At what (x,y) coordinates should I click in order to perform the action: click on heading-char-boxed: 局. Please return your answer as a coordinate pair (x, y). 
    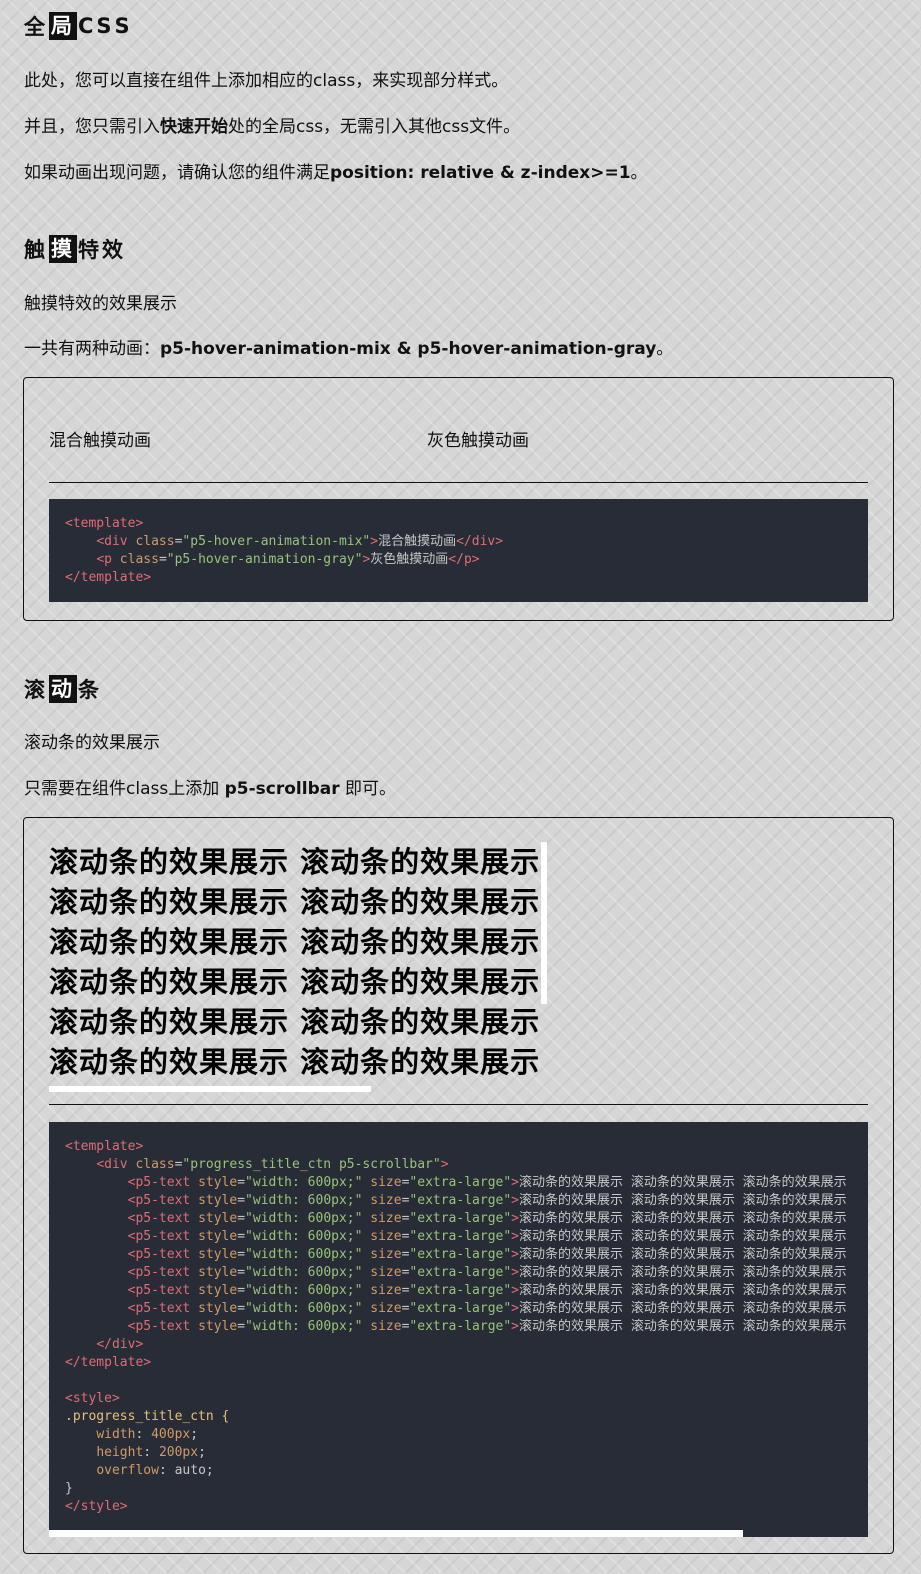
    Looking at the image, I should click on (63, 26).